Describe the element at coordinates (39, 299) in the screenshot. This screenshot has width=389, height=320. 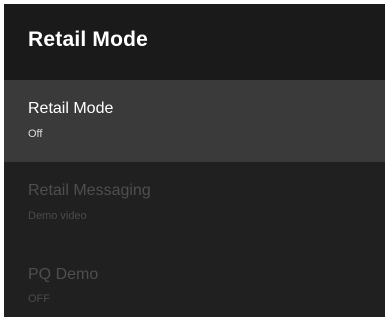
I see `menu-item-value: OFF` at that location.